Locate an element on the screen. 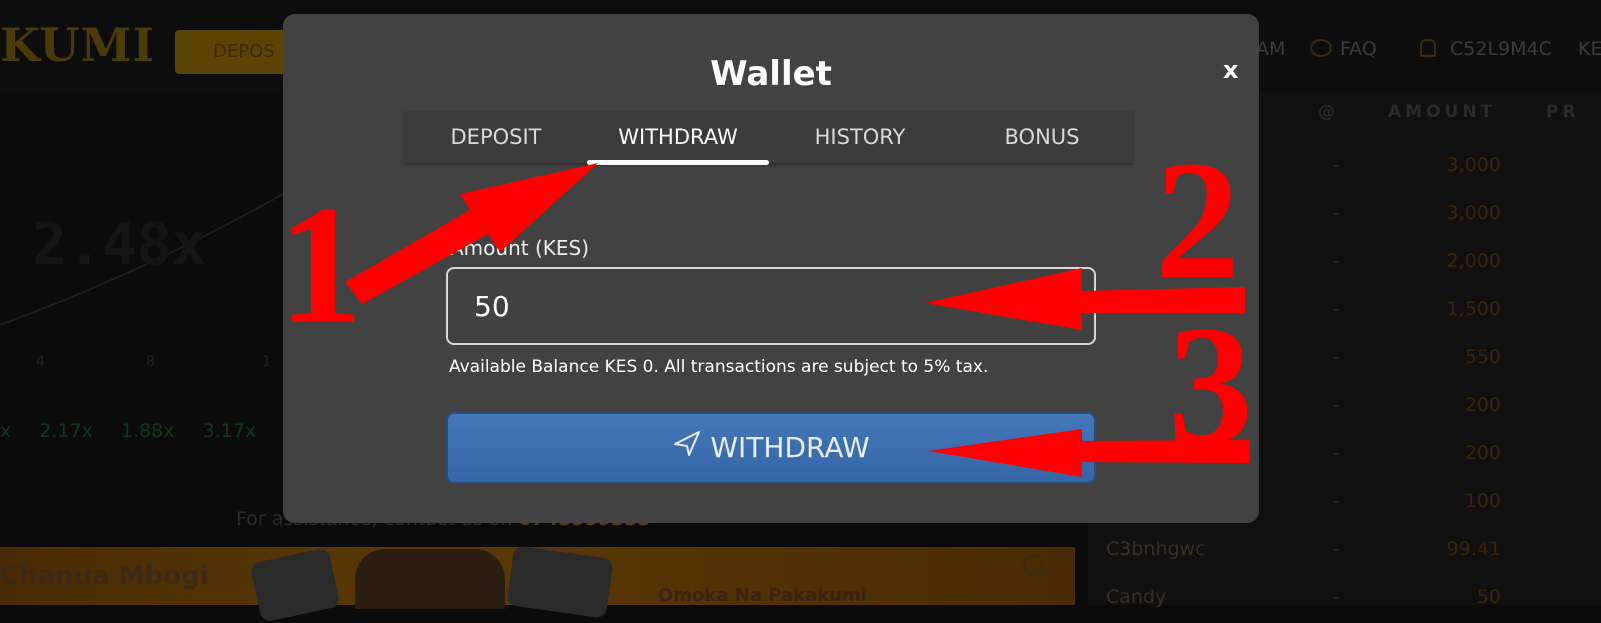  annotation-number-2: 2 is located at coordinates (1197, 220).